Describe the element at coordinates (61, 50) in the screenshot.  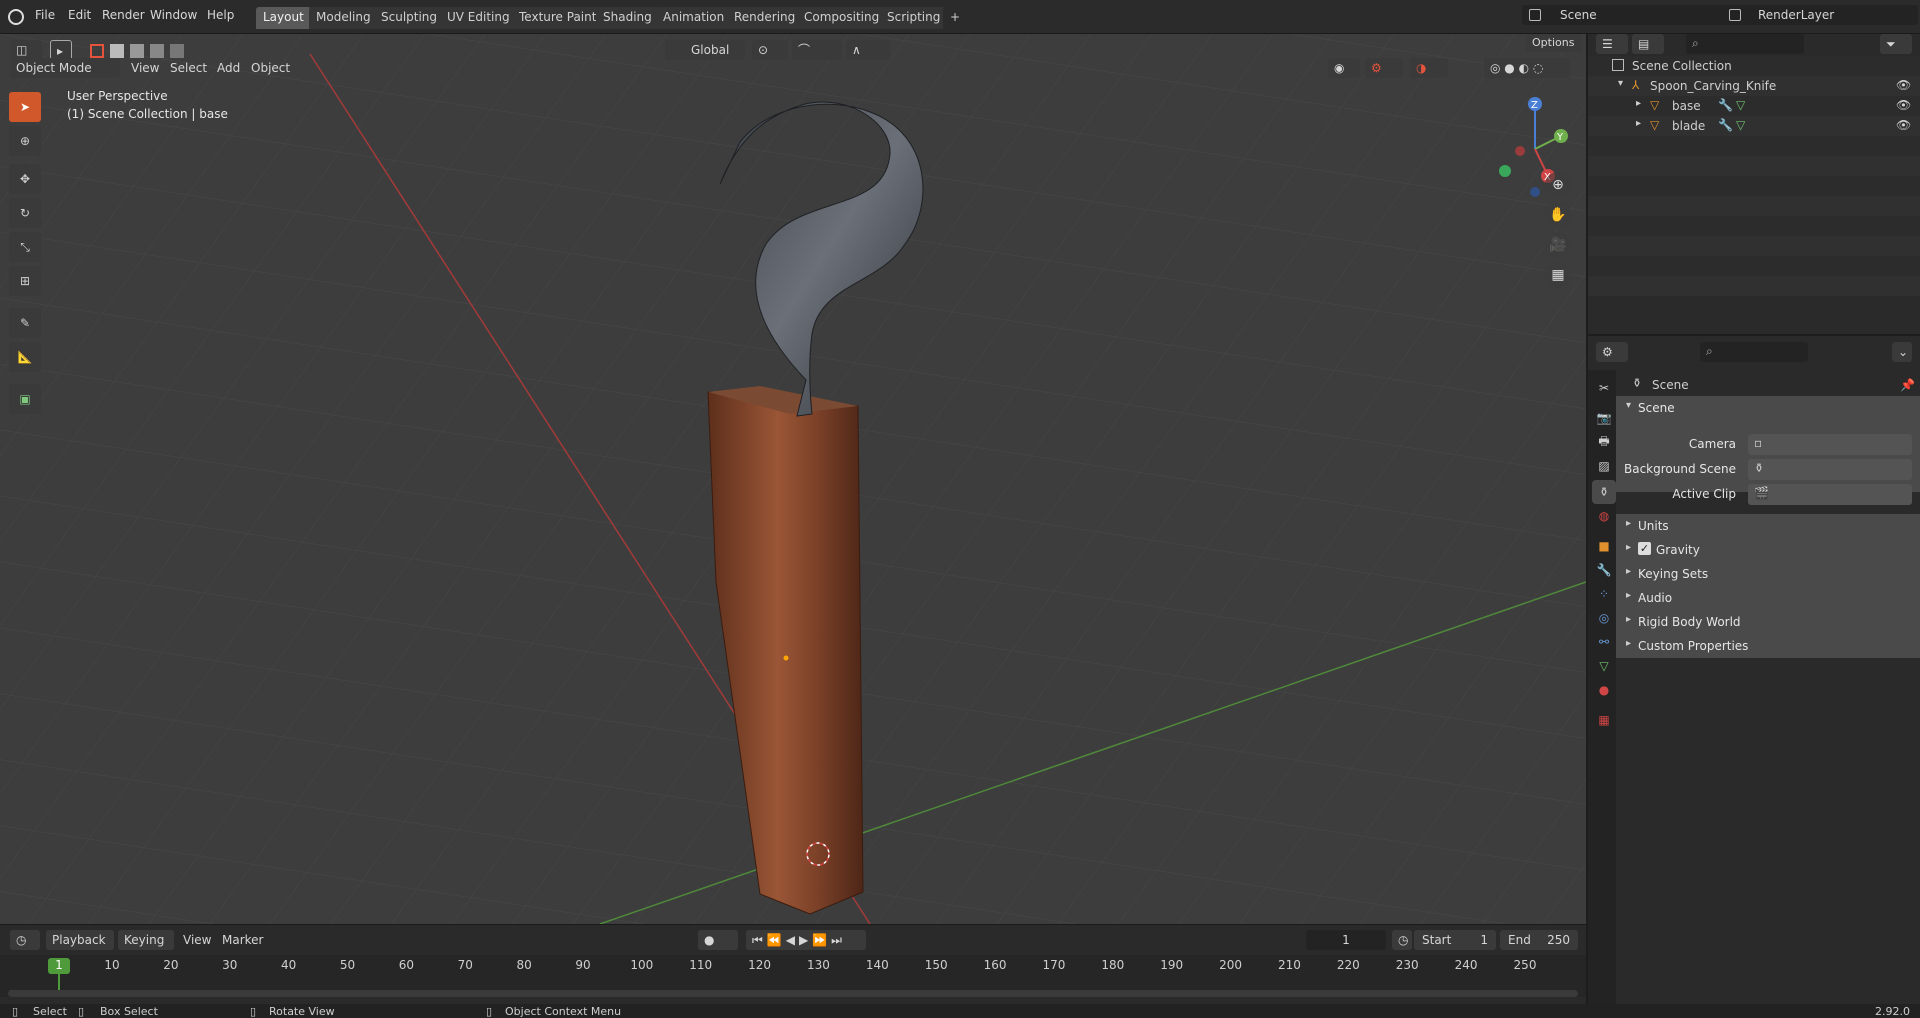
I see `select-mode-button: ▸` at that location.